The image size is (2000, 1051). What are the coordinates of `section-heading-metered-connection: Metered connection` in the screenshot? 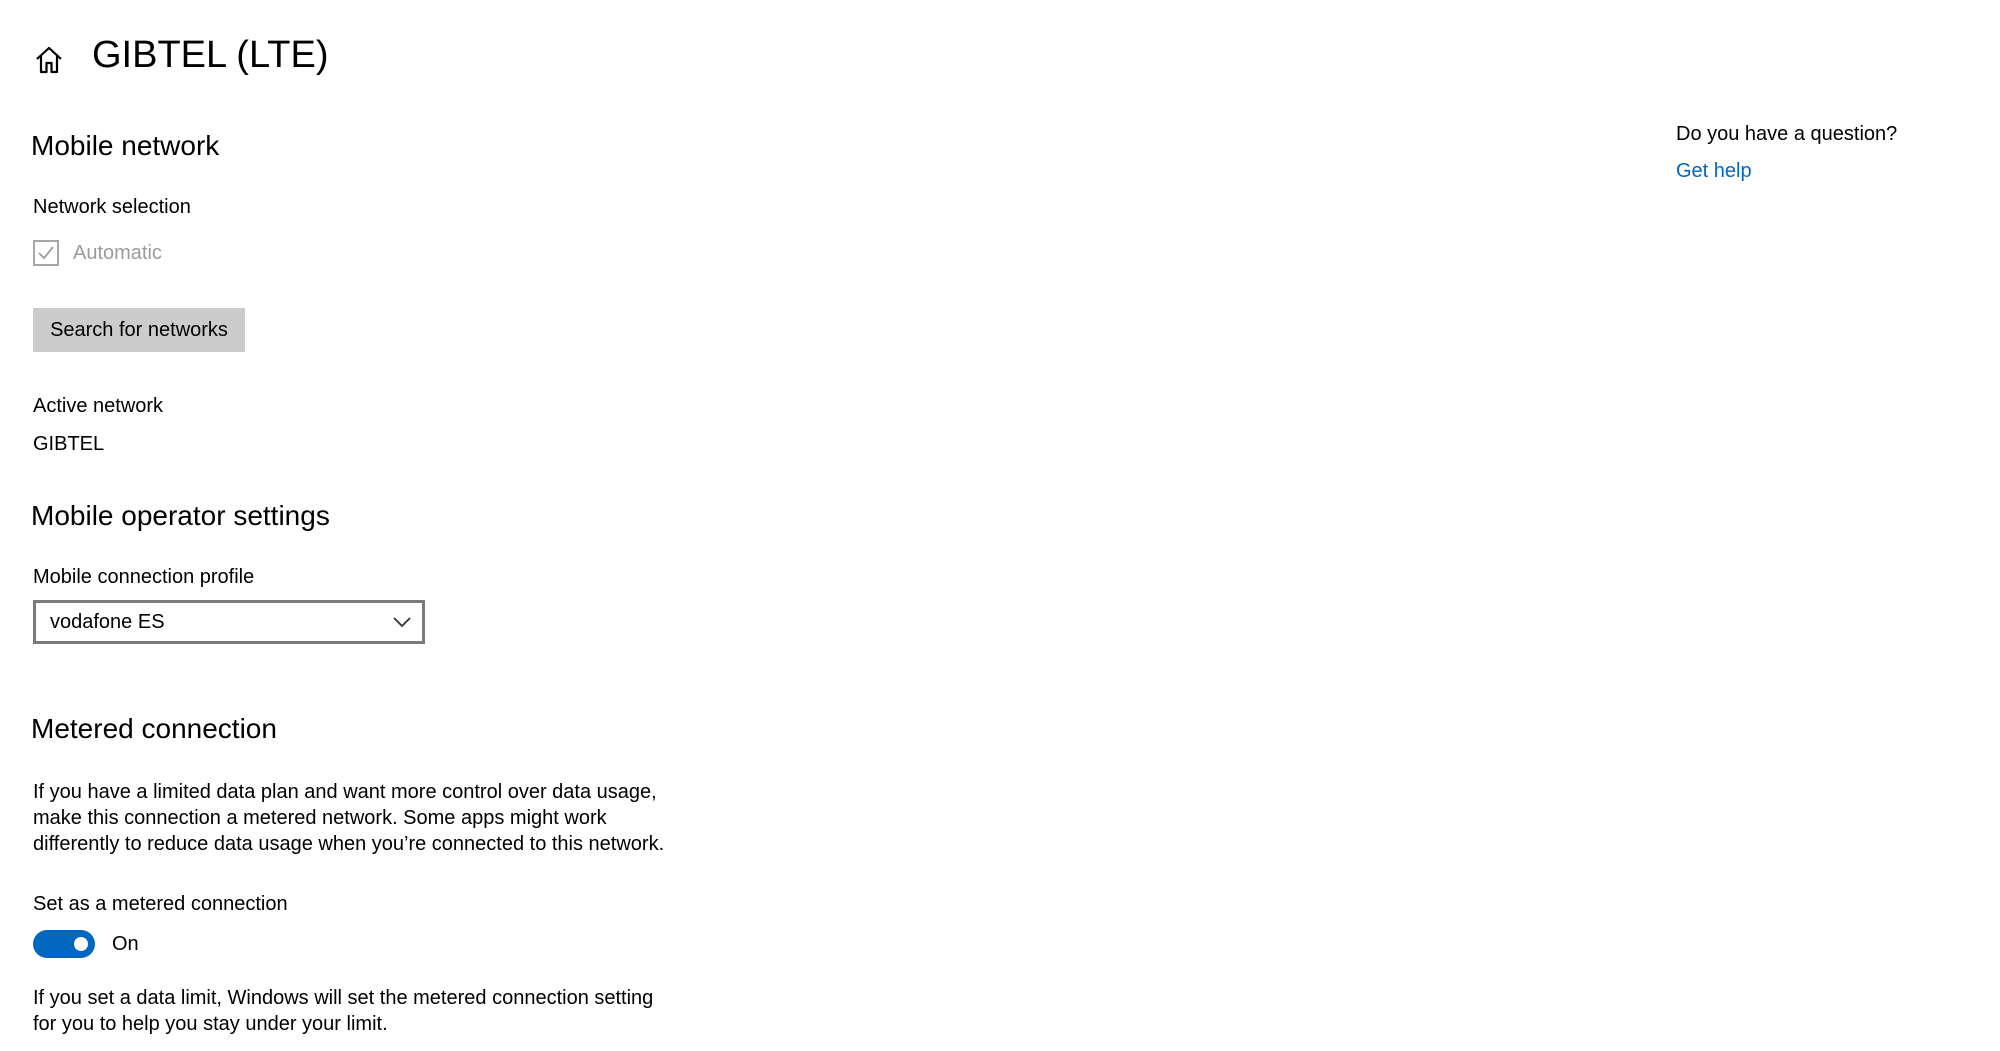 It's located at (154, 728).